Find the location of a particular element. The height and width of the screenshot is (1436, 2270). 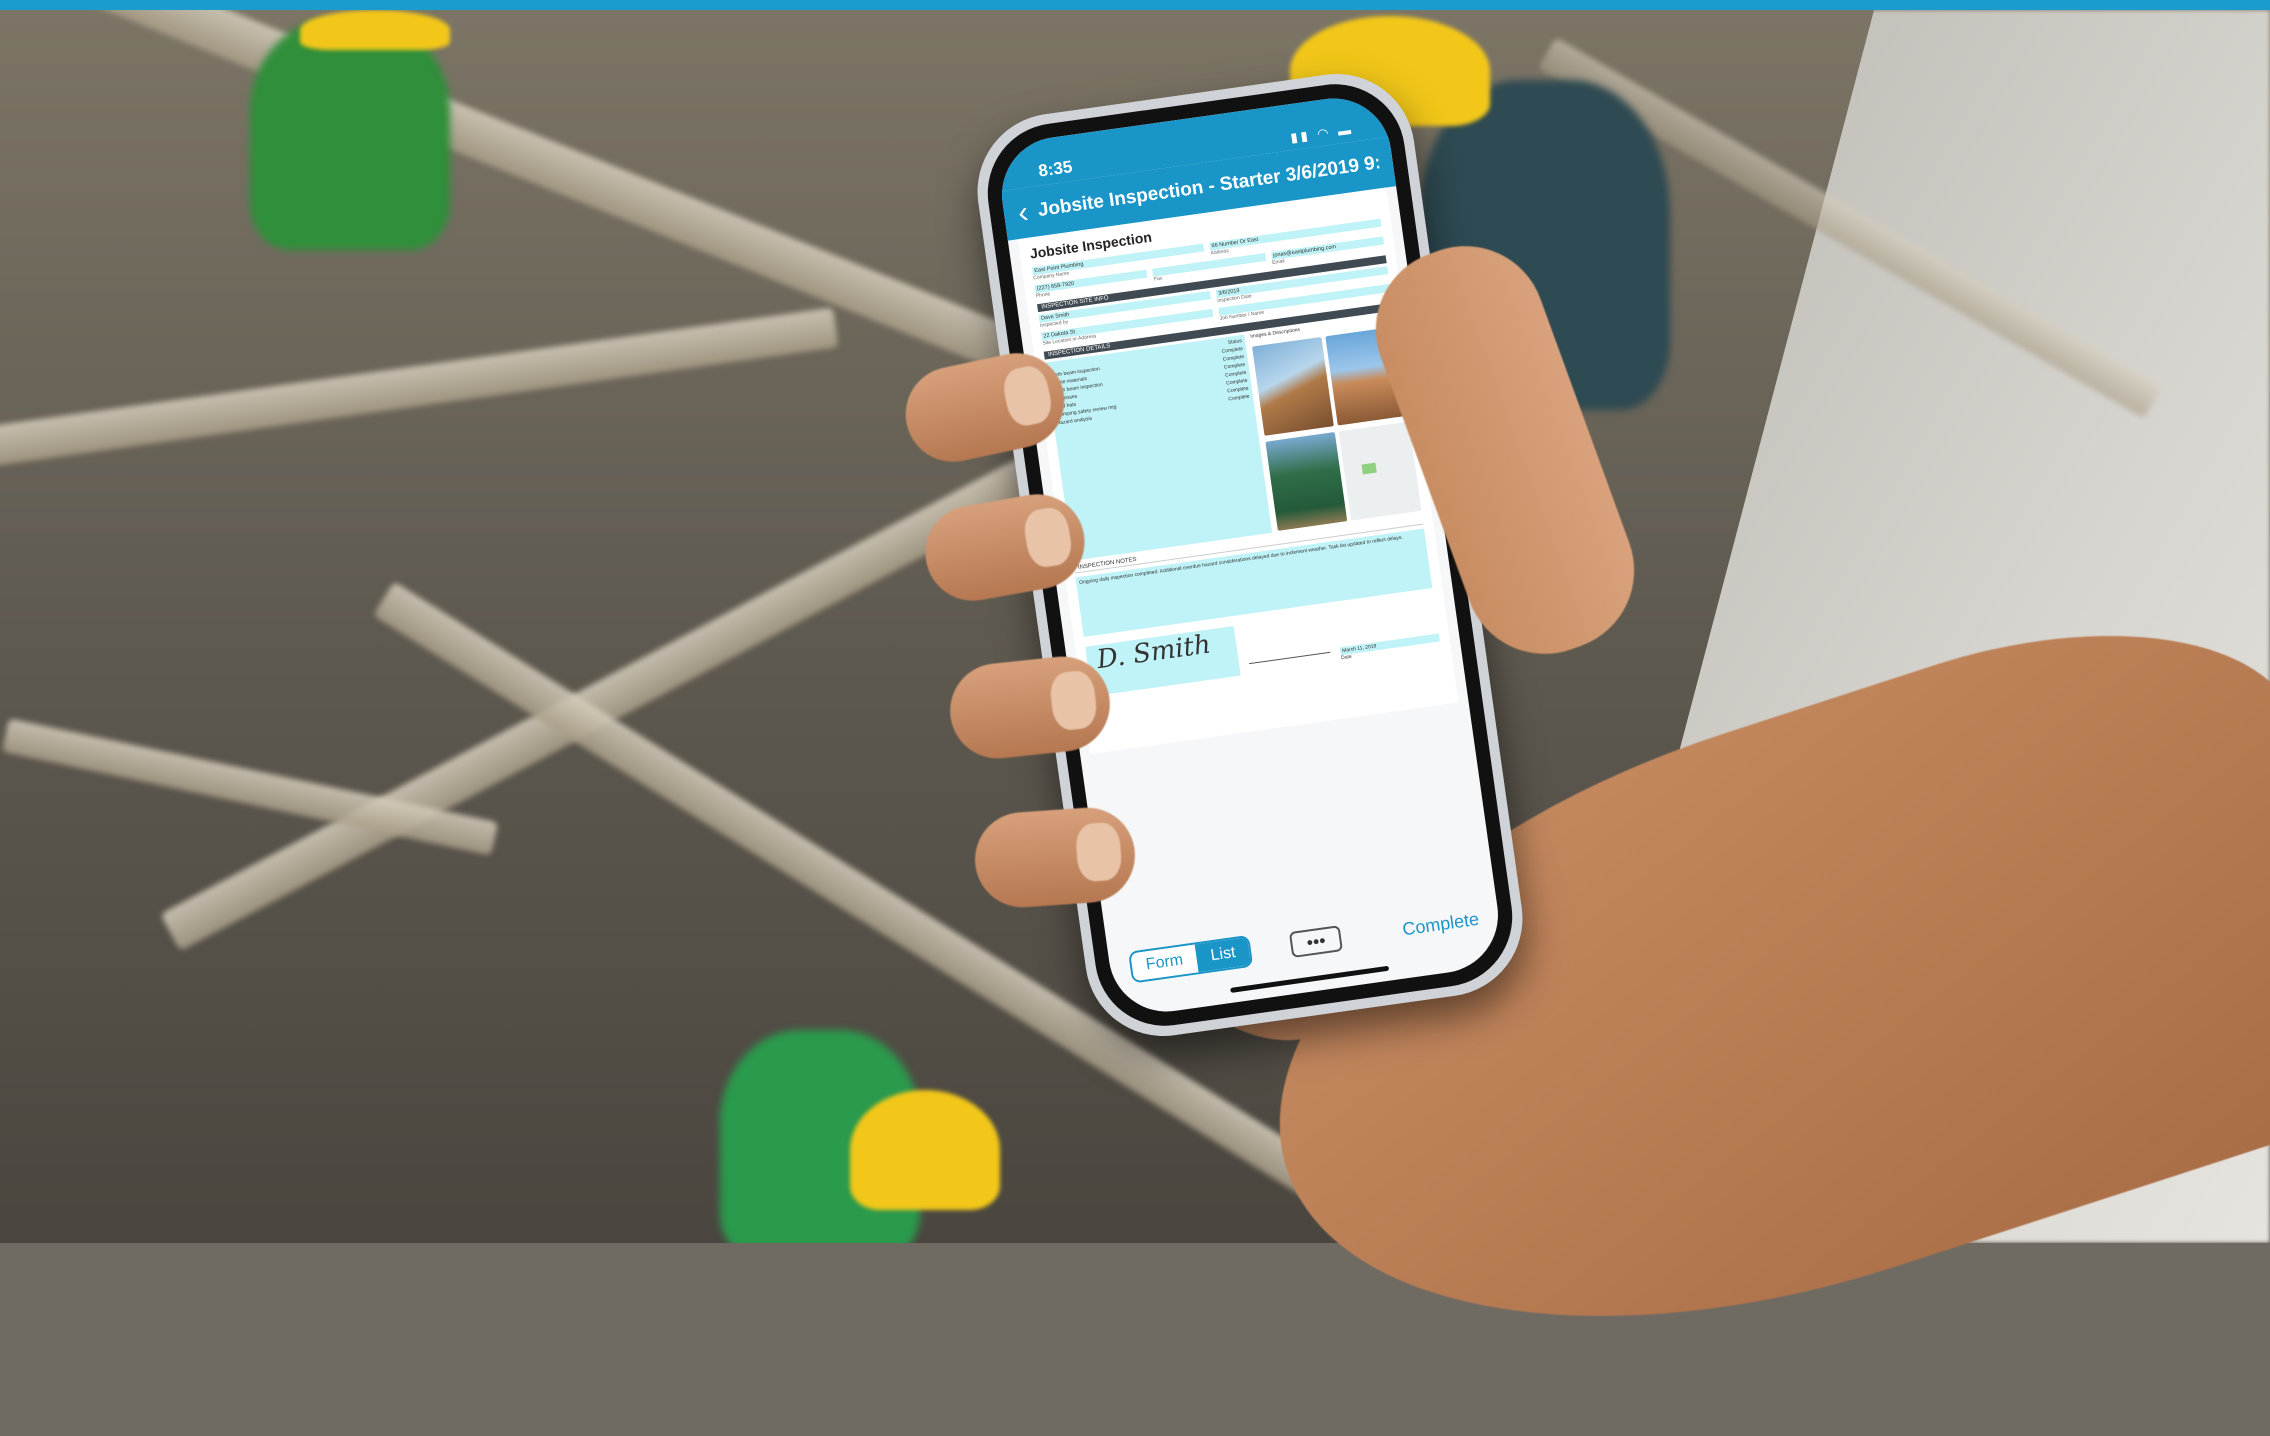

building-site-photo is located at coordinates (1306, 481).